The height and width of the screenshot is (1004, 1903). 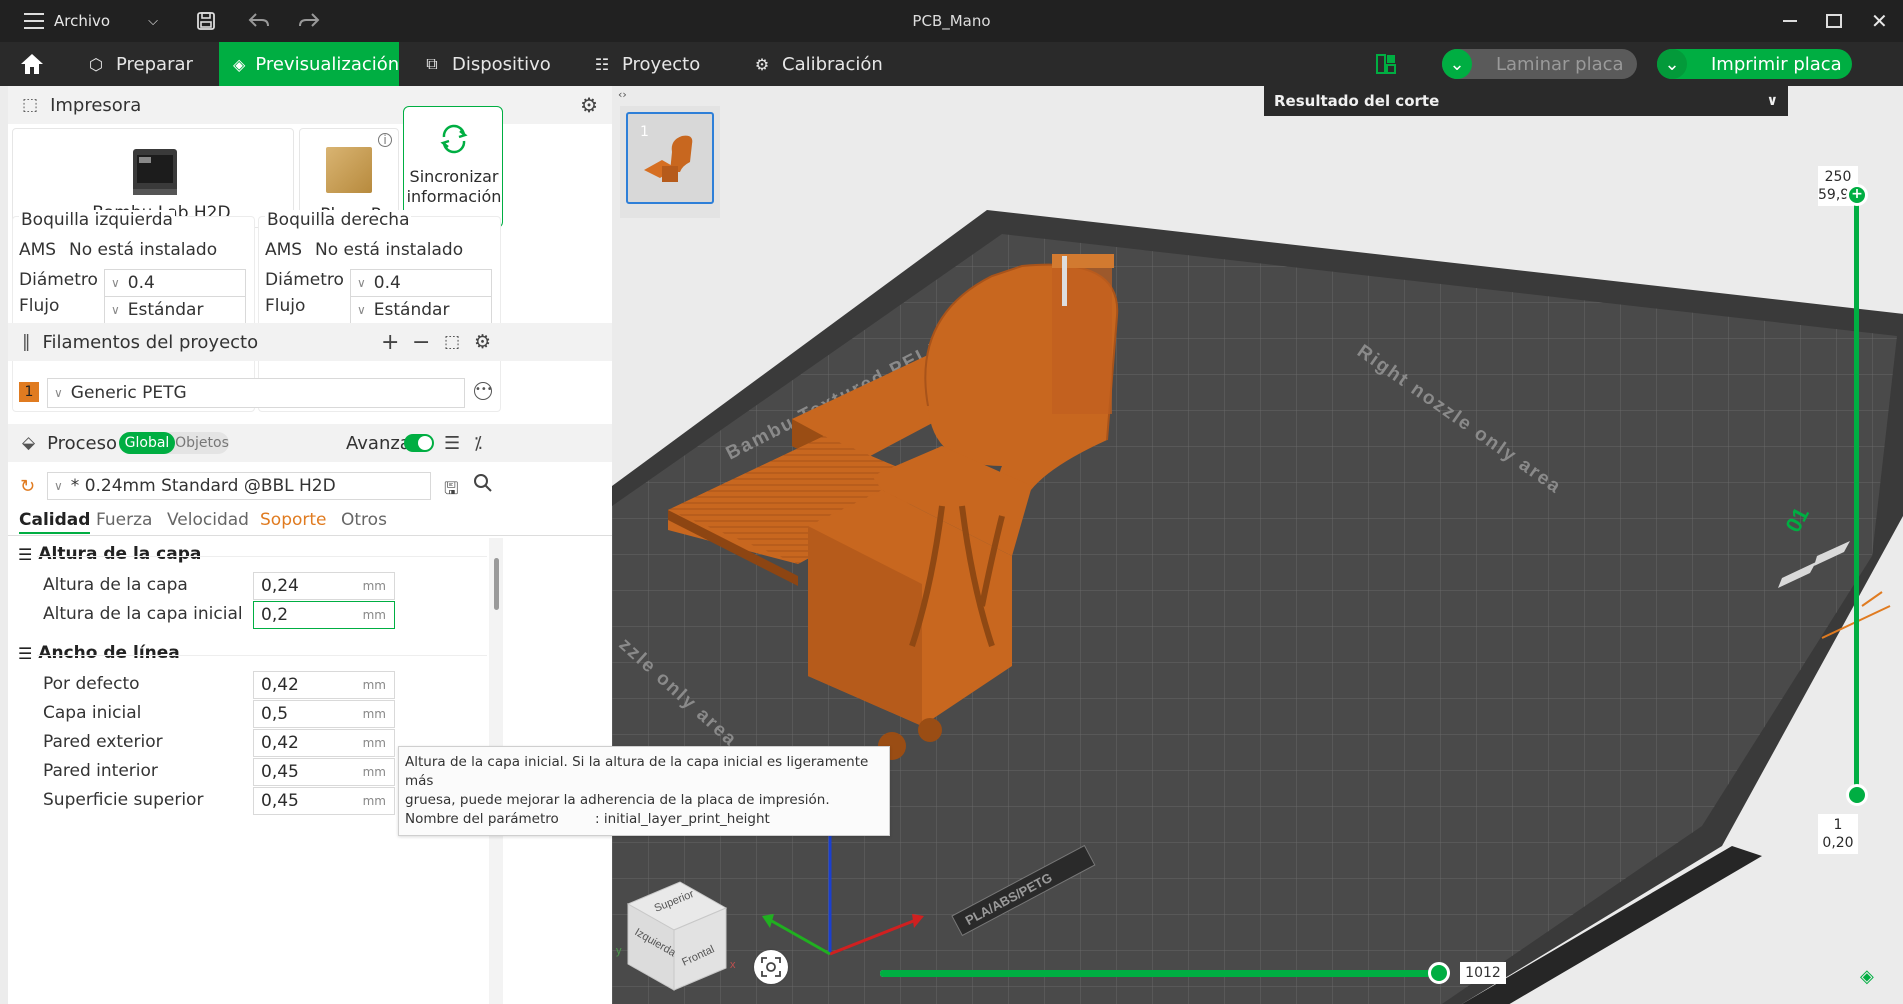 What do you see at coordinates (284, 250) in the screenshot?
I see `right-ams-label: AMS` at bounding box center [284, 250].